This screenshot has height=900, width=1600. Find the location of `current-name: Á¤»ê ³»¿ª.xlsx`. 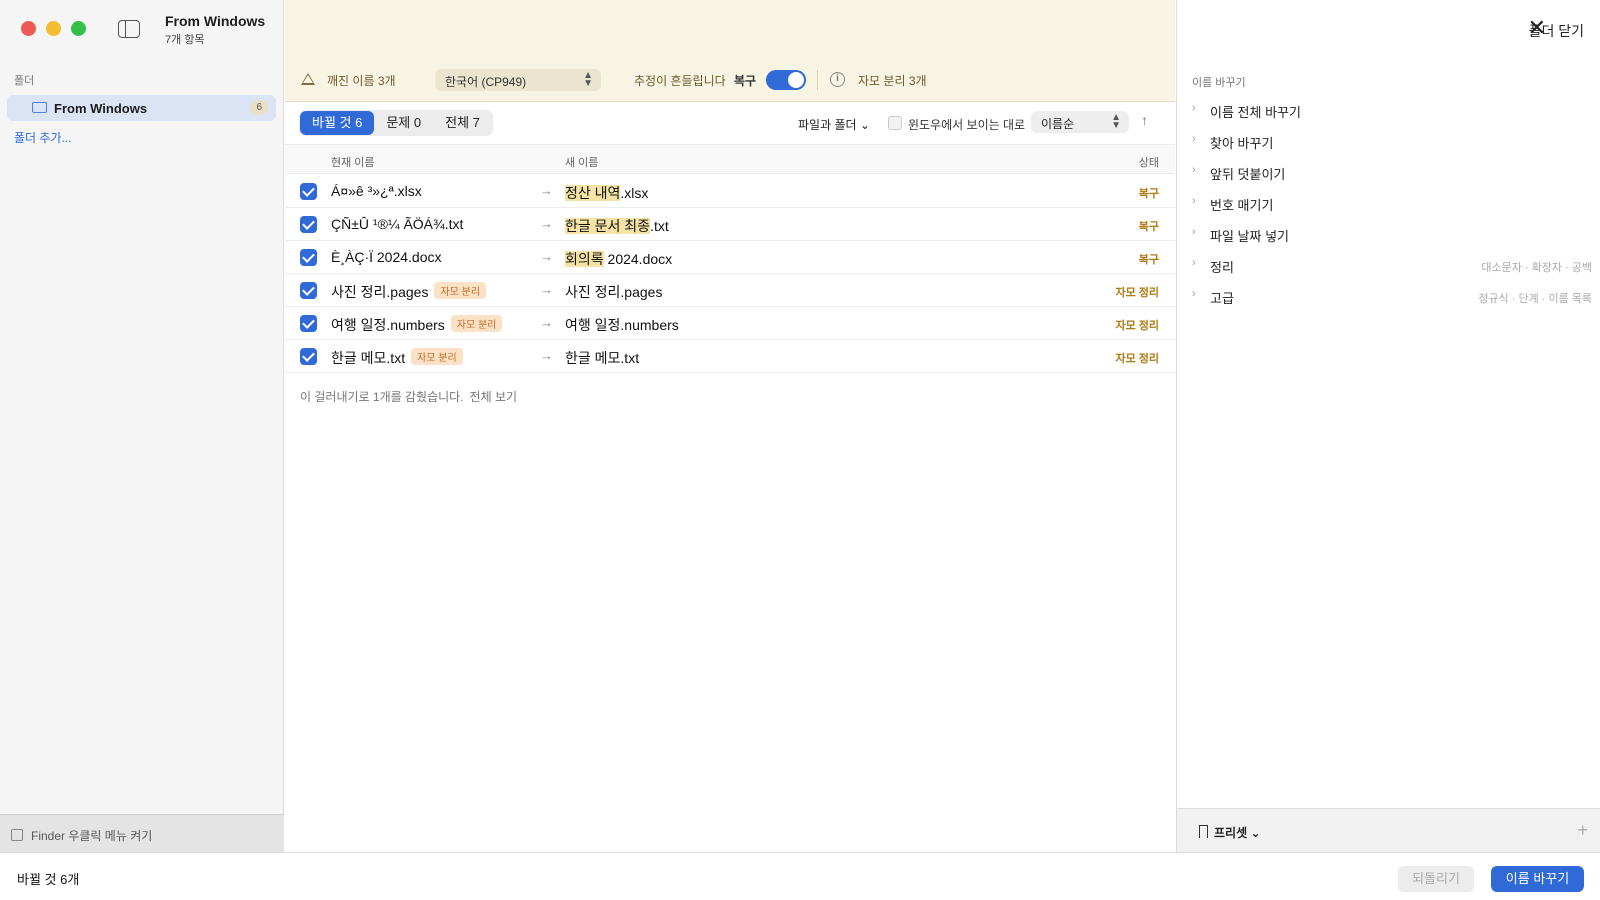

current-name: Á¤»ê ³»¿ª.xlsx is located at coordinates (376, 191).